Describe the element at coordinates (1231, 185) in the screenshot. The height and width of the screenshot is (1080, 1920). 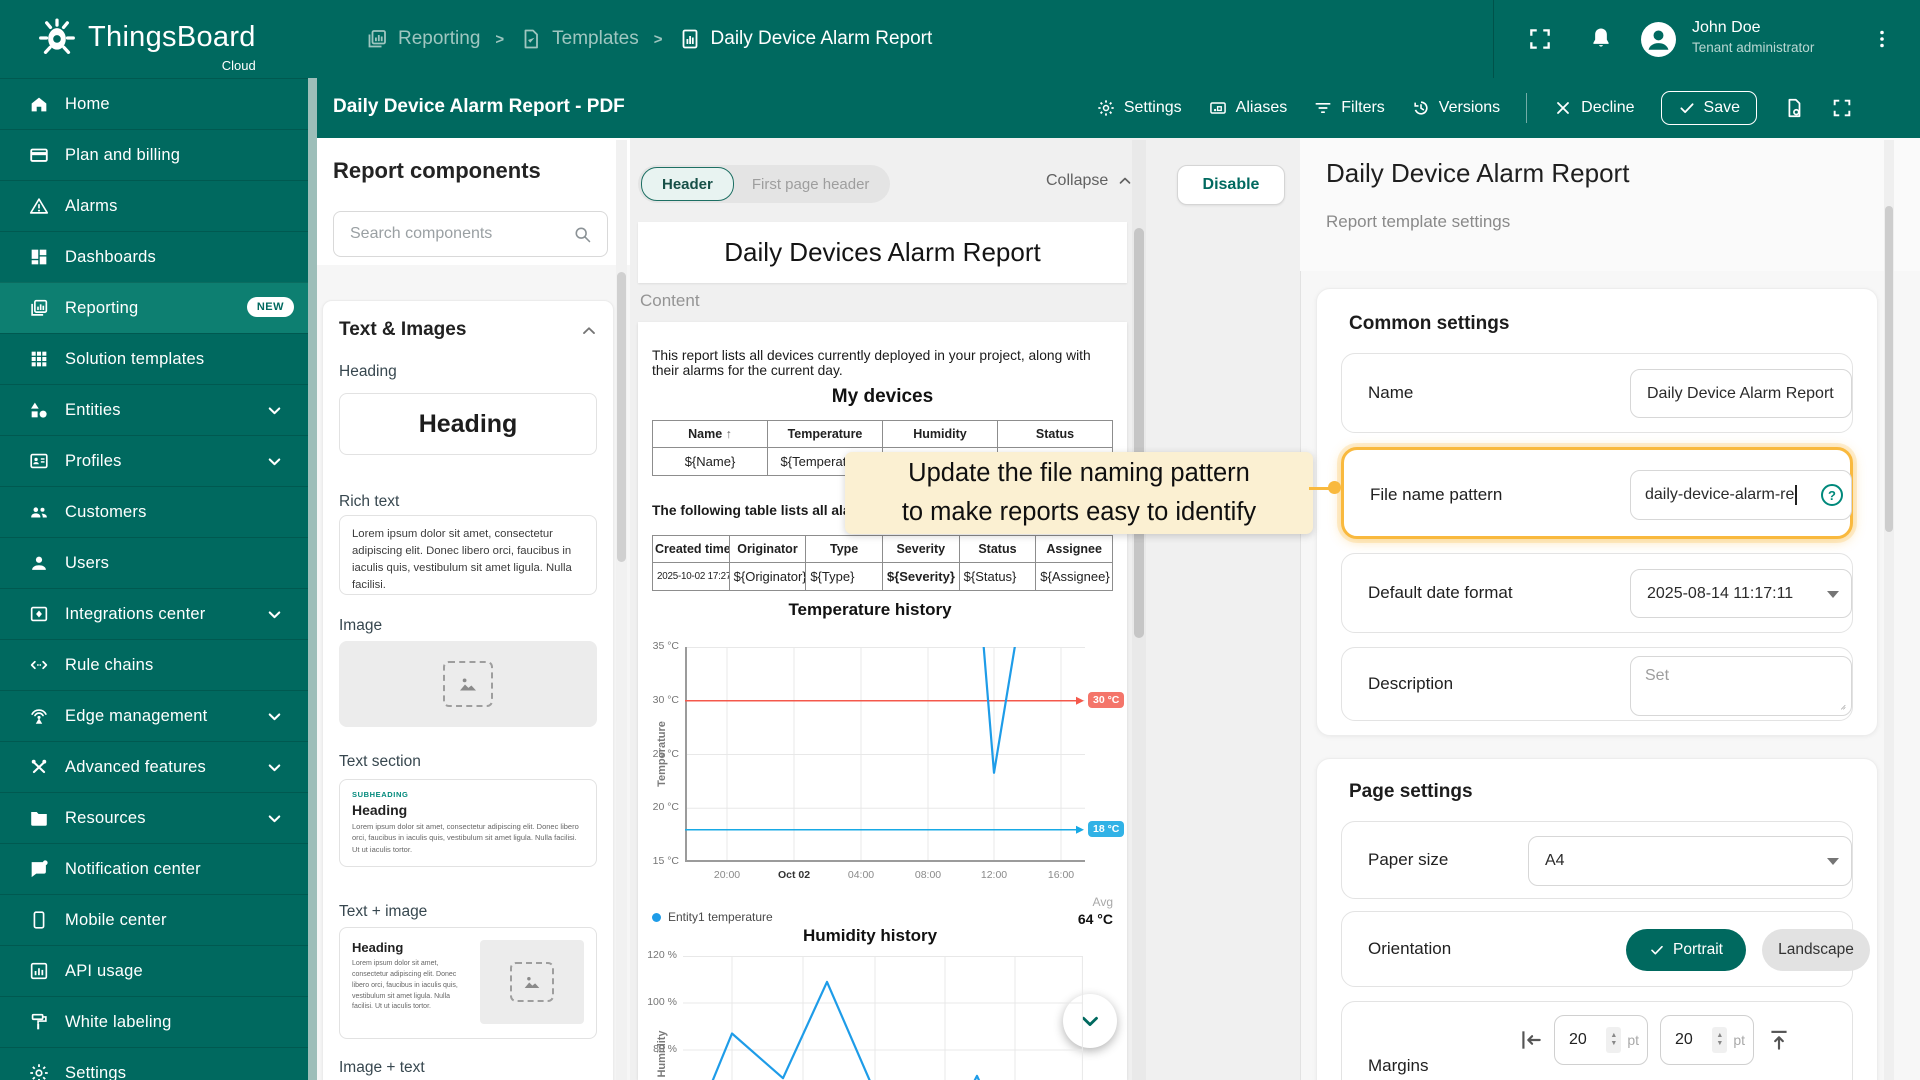
I see `disable-button: Disable` at that location.